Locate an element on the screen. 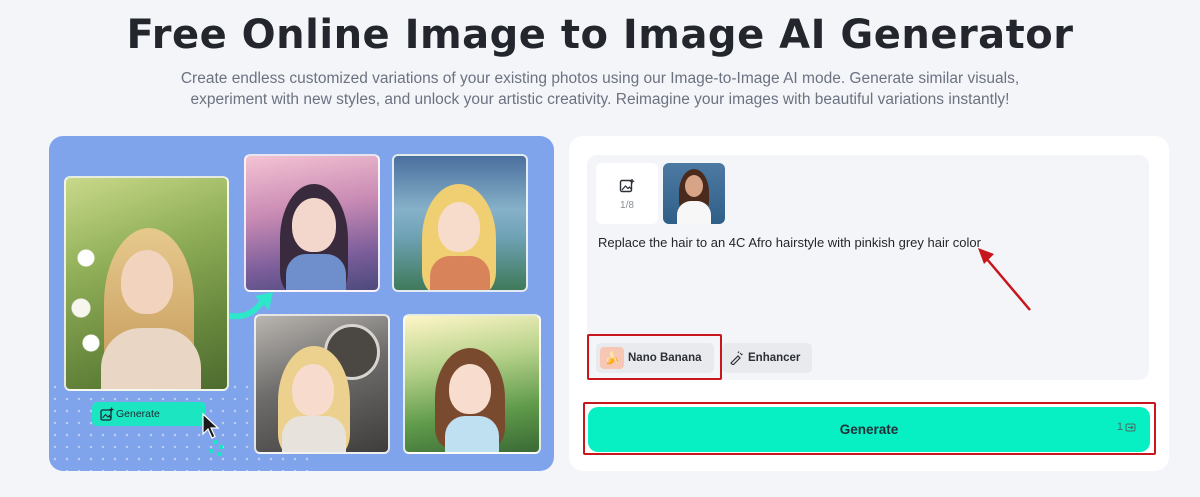  upload-count: 1/8 is located at coordinates (627, 205).